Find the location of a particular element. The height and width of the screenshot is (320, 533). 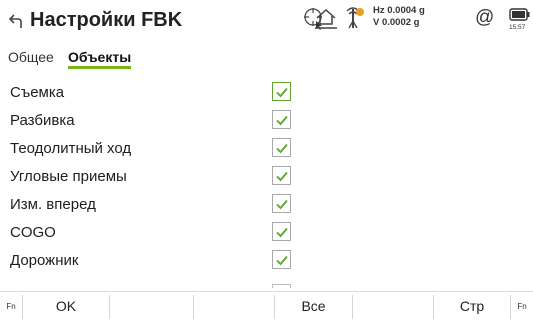

row-label: Угловые приемы is located at coordinates (68, 176).